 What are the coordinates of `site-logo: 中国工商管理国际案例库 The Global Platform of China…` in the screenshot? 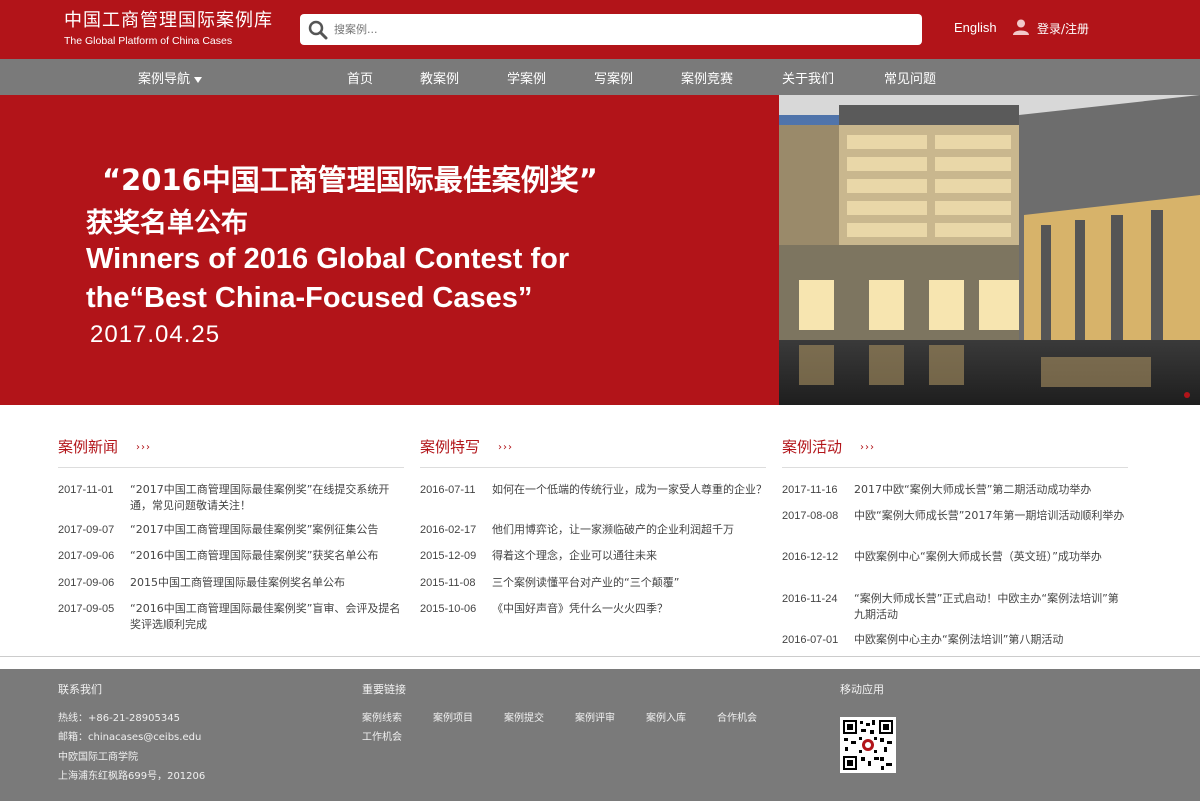 It's located at (168, 29).